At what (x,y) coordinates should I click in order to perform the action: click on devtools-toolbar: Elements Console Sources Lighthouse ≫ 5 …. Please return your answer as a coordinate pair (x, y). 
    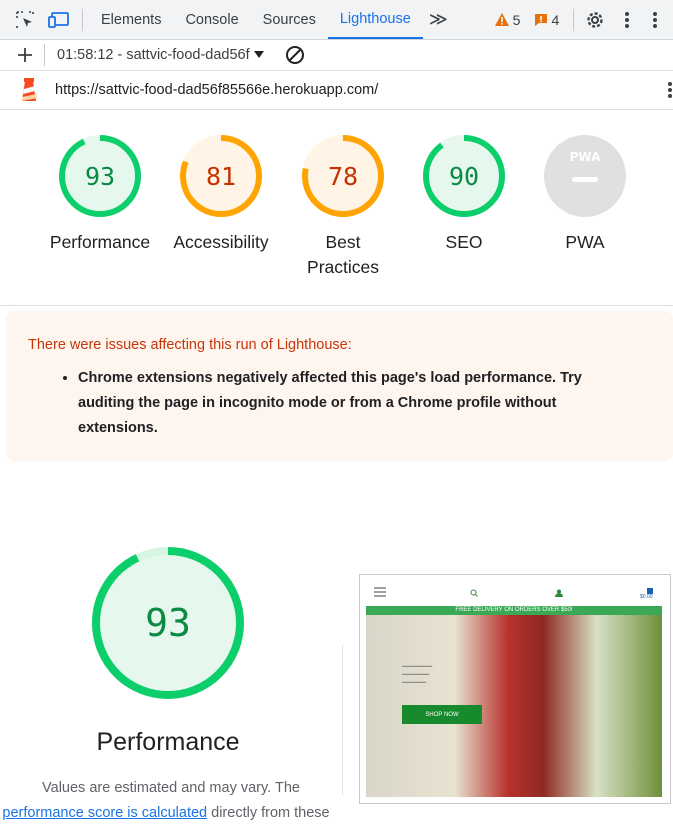
    Looking at the image, I should click on (336, 20).